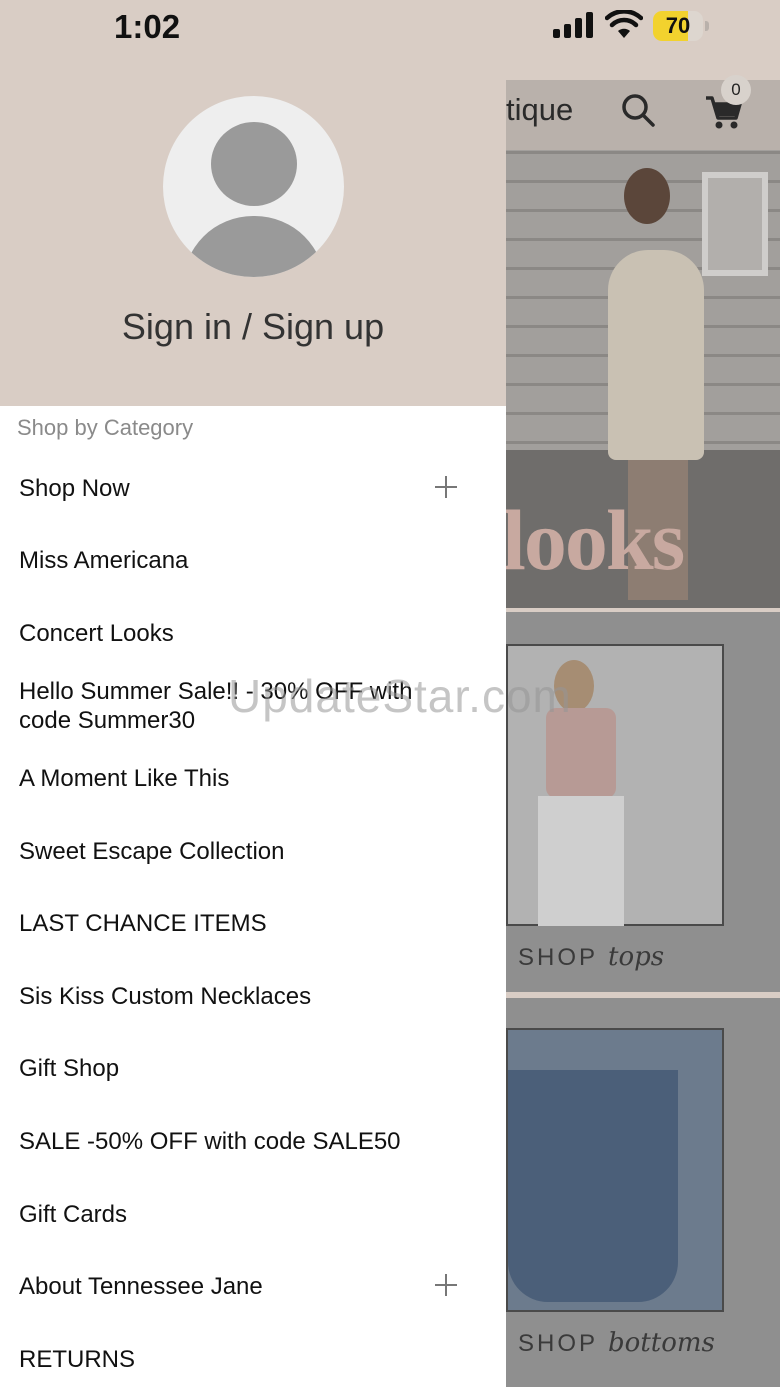 This screenshot has height=1387, width=780. I want to click on battery-indicator: 70, so click(681, 26).